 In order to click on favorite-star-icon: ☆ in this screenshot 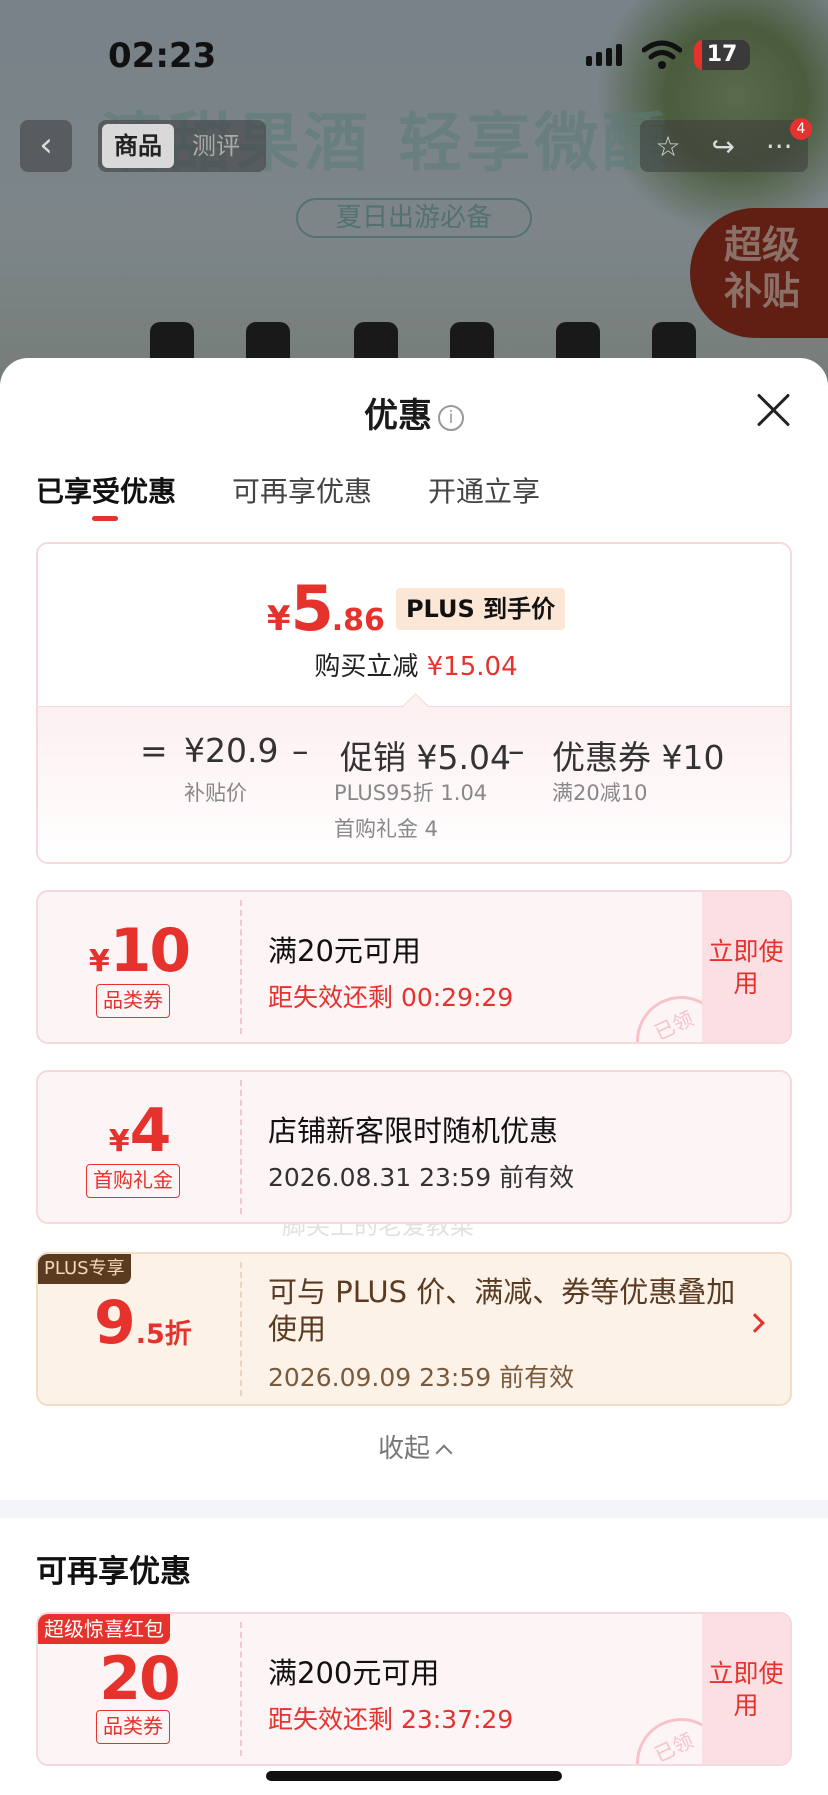, I will do `click(667, 146)`.